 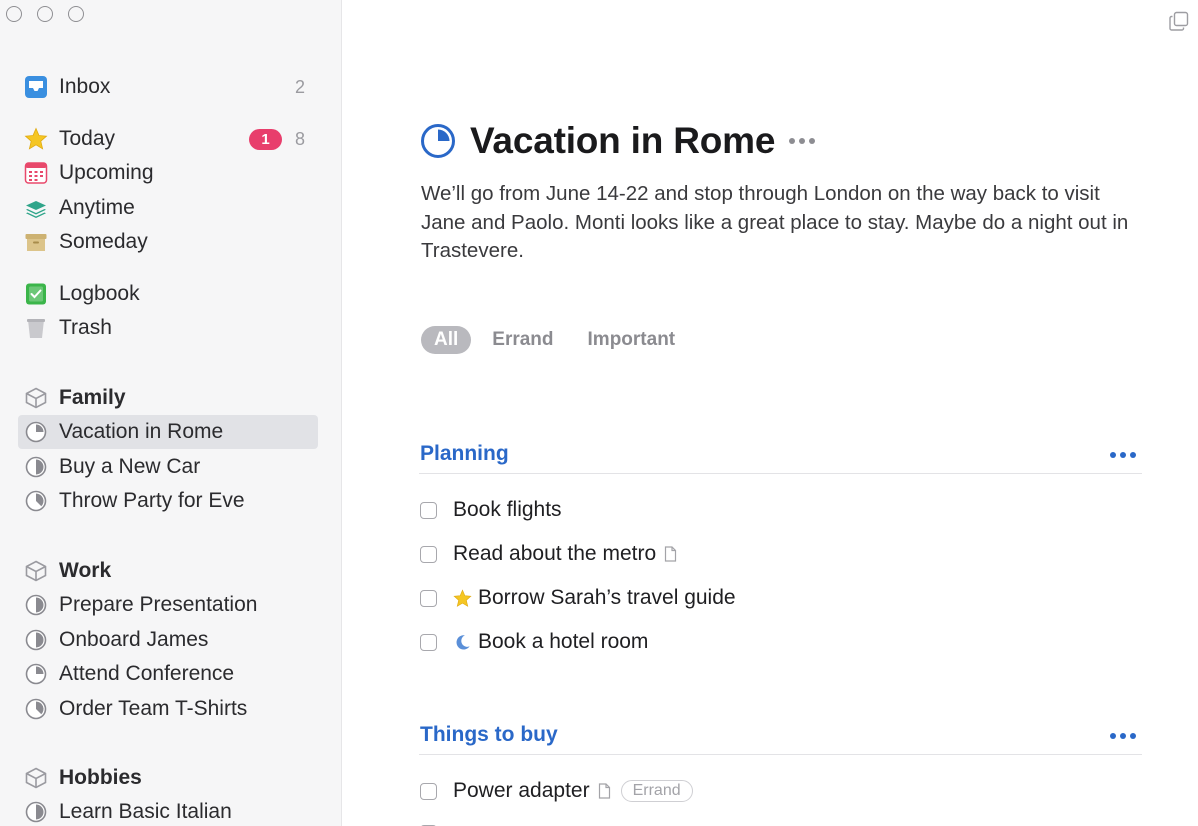 I want to click on heading-things-to-buy: Things to buy, so click(x=780, y=737).